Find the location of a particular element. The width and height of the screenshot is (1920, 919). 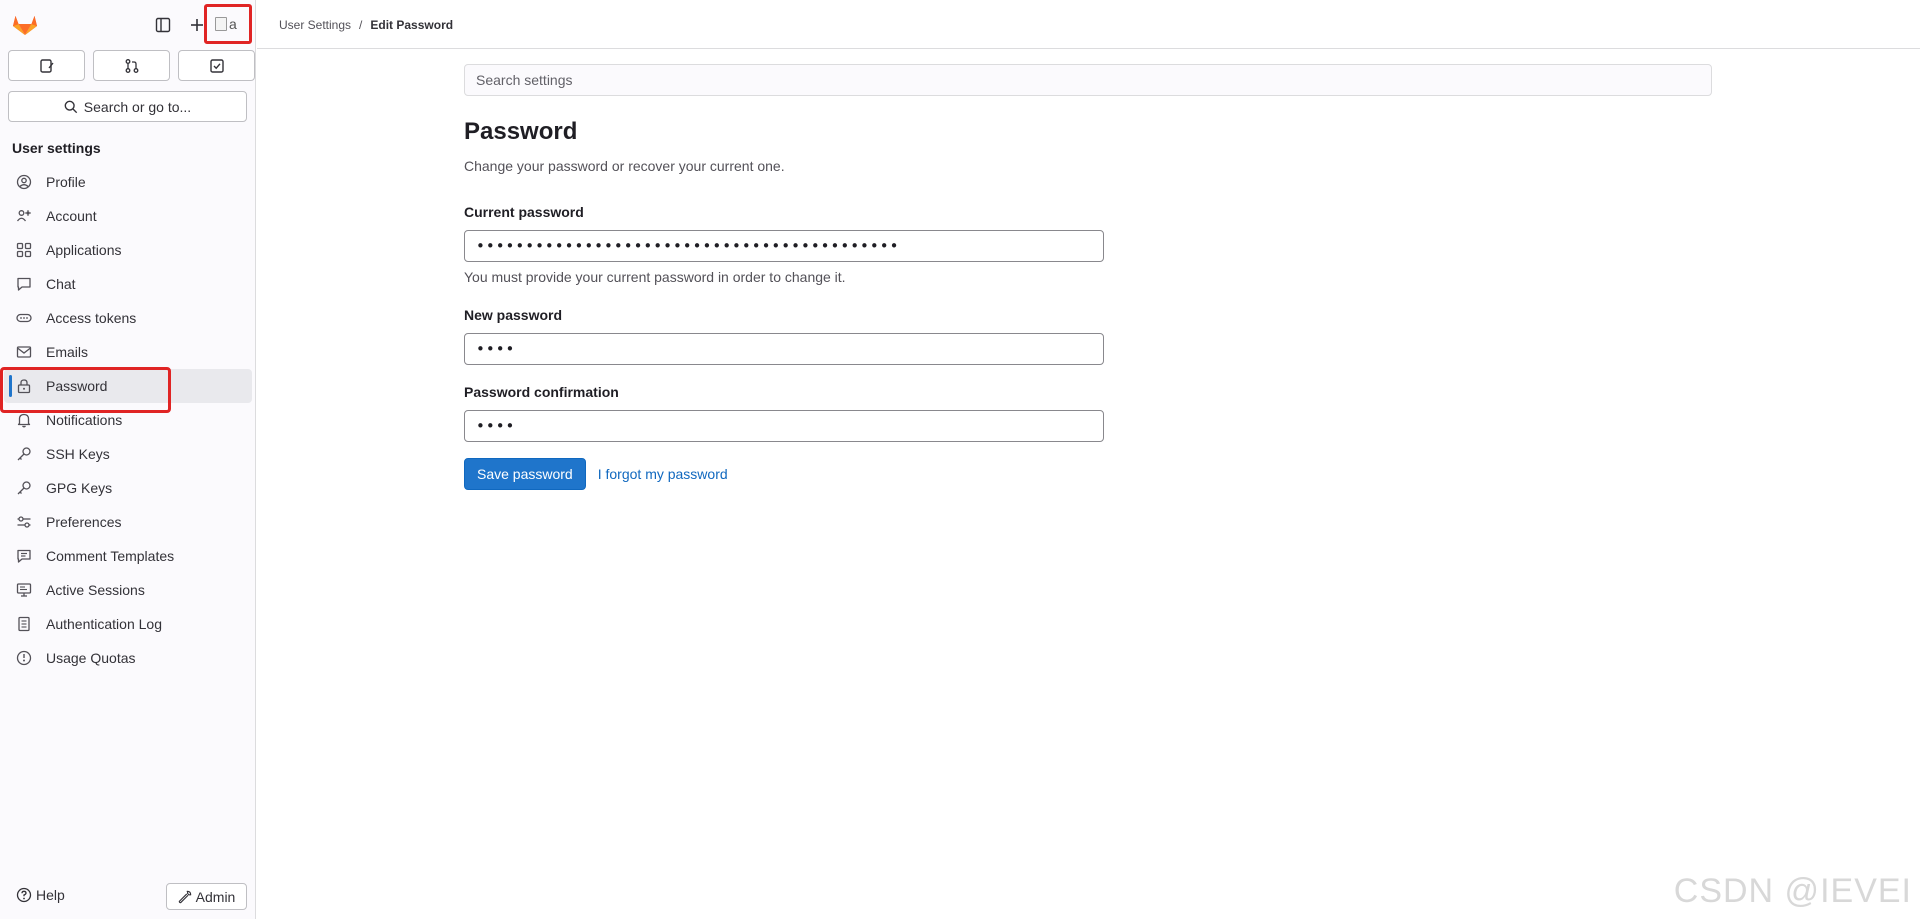

avatar-highlight: a is located at coordinates (228, 24).